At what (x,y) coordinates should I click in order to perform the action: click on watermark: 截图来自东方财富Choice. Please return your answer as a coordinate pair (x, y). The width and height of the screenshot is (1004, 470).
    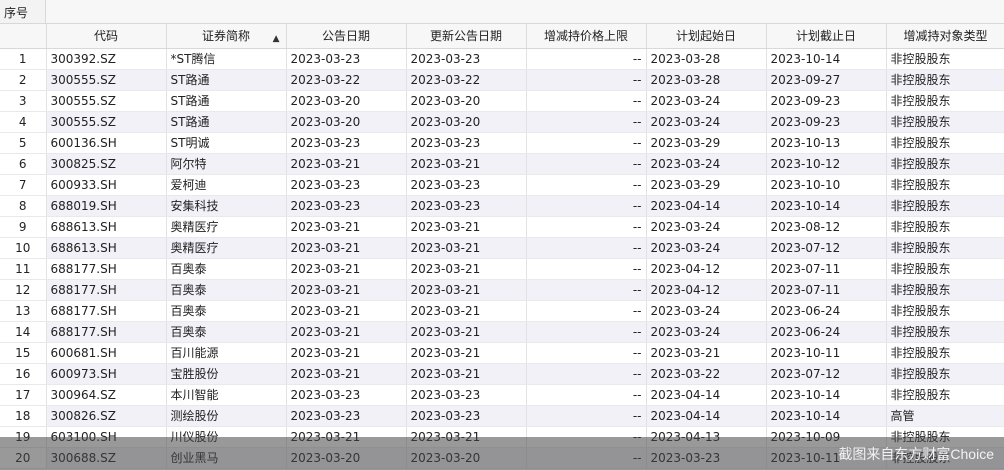
    Looking at the image, I should click on (916, 454).